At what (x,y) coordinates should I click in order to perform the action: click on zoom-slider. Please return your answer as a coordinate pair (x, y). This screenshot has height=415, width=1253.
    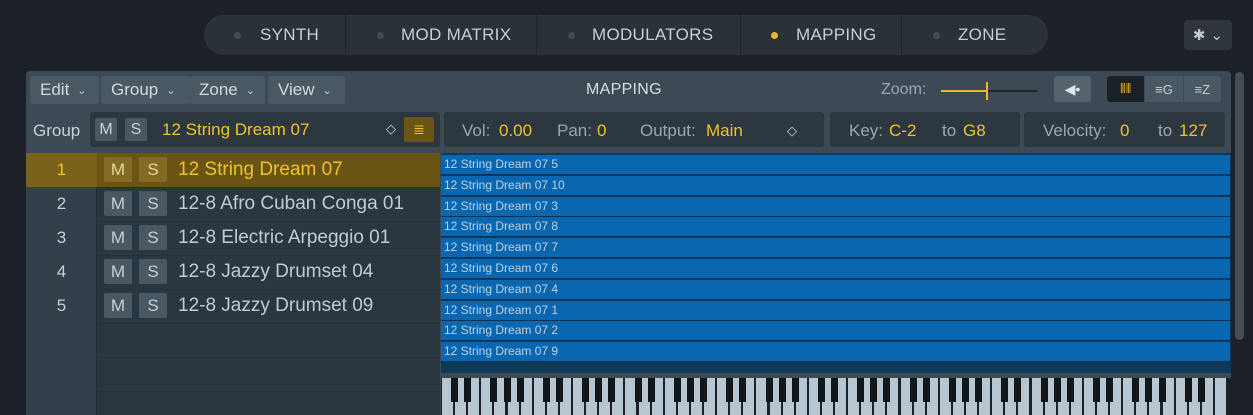
    Looking at the image, I should click on (989, 91).